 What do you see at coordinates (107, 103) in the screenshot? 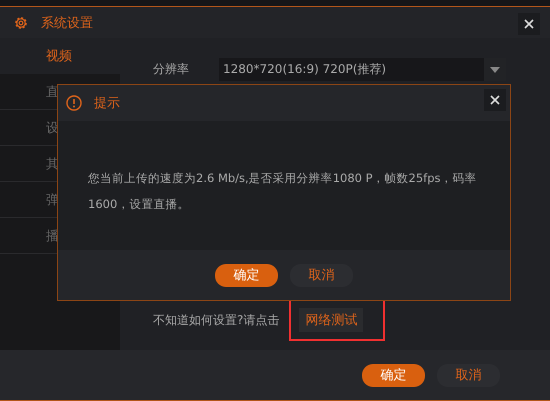
I see `dialog-title: 提示` at bounding box center [107, 103].